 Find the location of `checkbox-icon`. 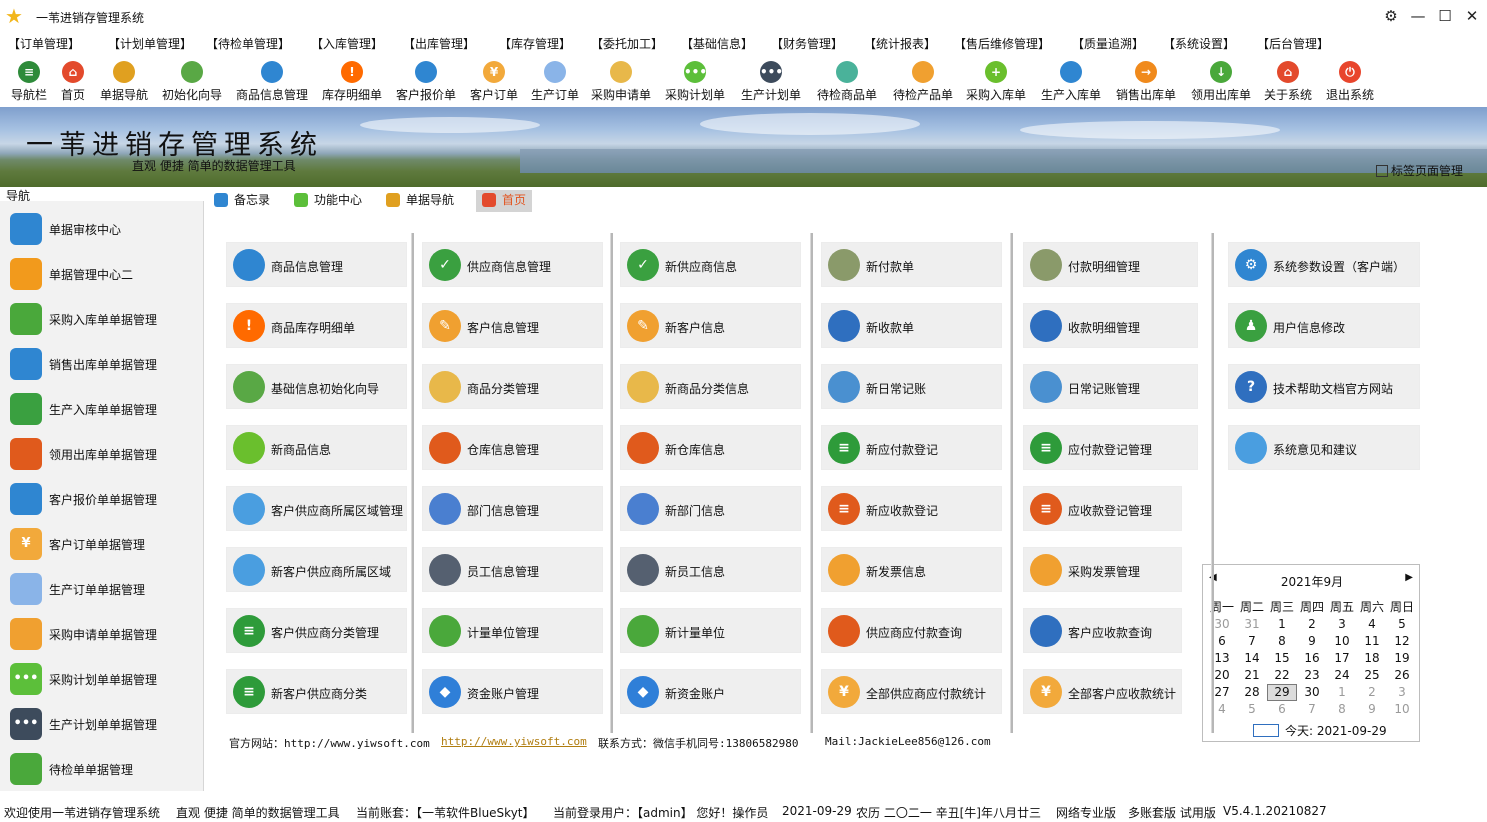

checkbox-icon is located at coordinates (1381, 171).